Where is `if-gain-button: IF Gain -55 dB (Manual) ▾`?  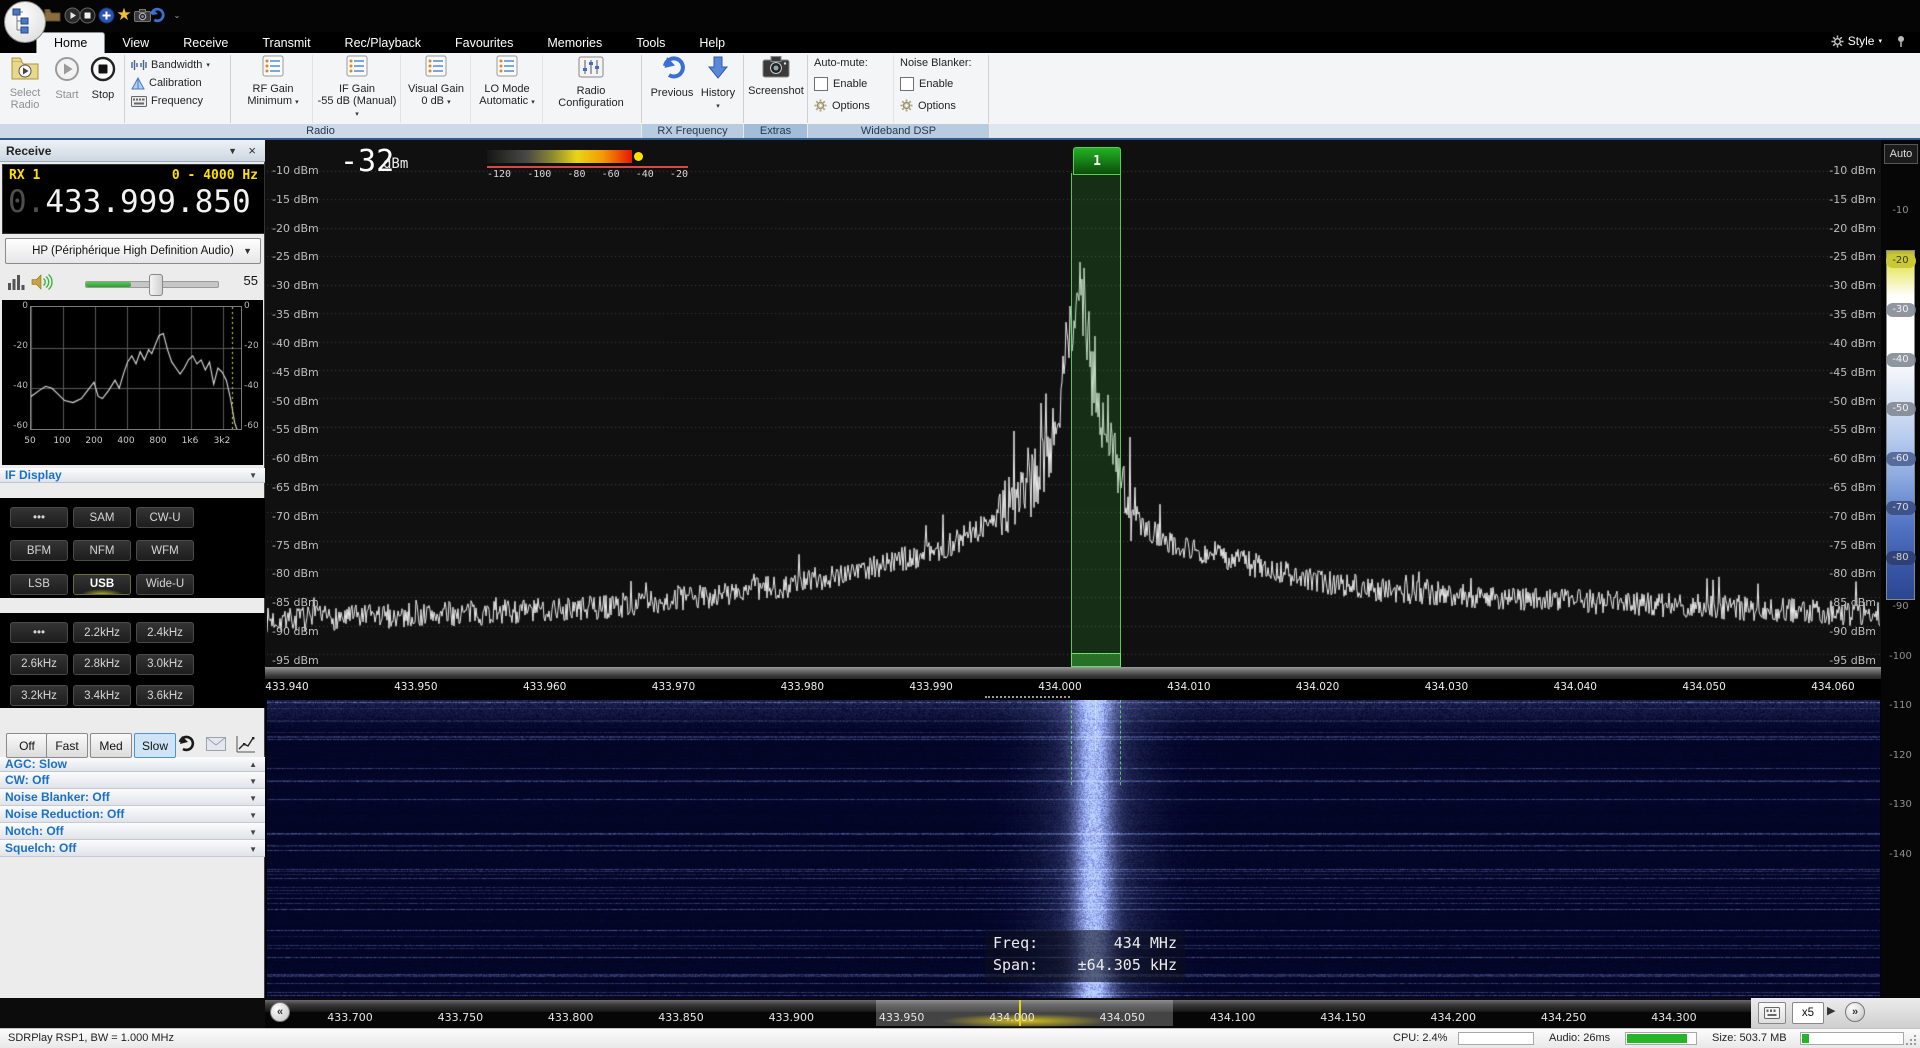 if-gain-button: IF Gain -55 dB (Manual) ▾ is located at coordinates (357, 88).